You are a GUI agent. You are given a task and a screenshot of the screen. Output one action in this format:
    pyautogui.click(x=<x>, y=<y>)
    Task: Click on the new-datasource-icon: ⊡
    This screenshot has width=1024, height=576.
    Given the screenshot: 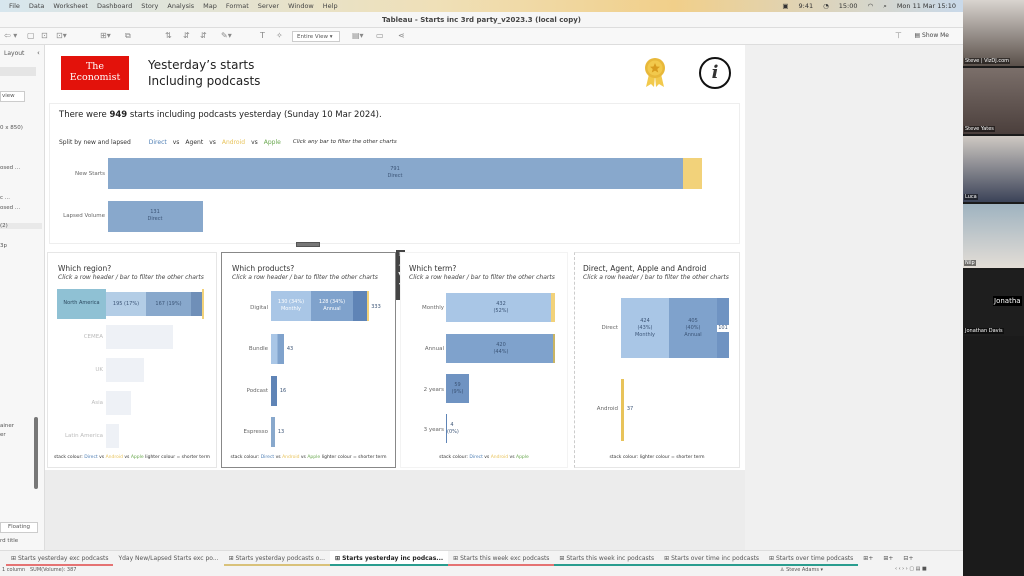 What is the action you would take?
    pyautogui.click(x=44, y=35)
    